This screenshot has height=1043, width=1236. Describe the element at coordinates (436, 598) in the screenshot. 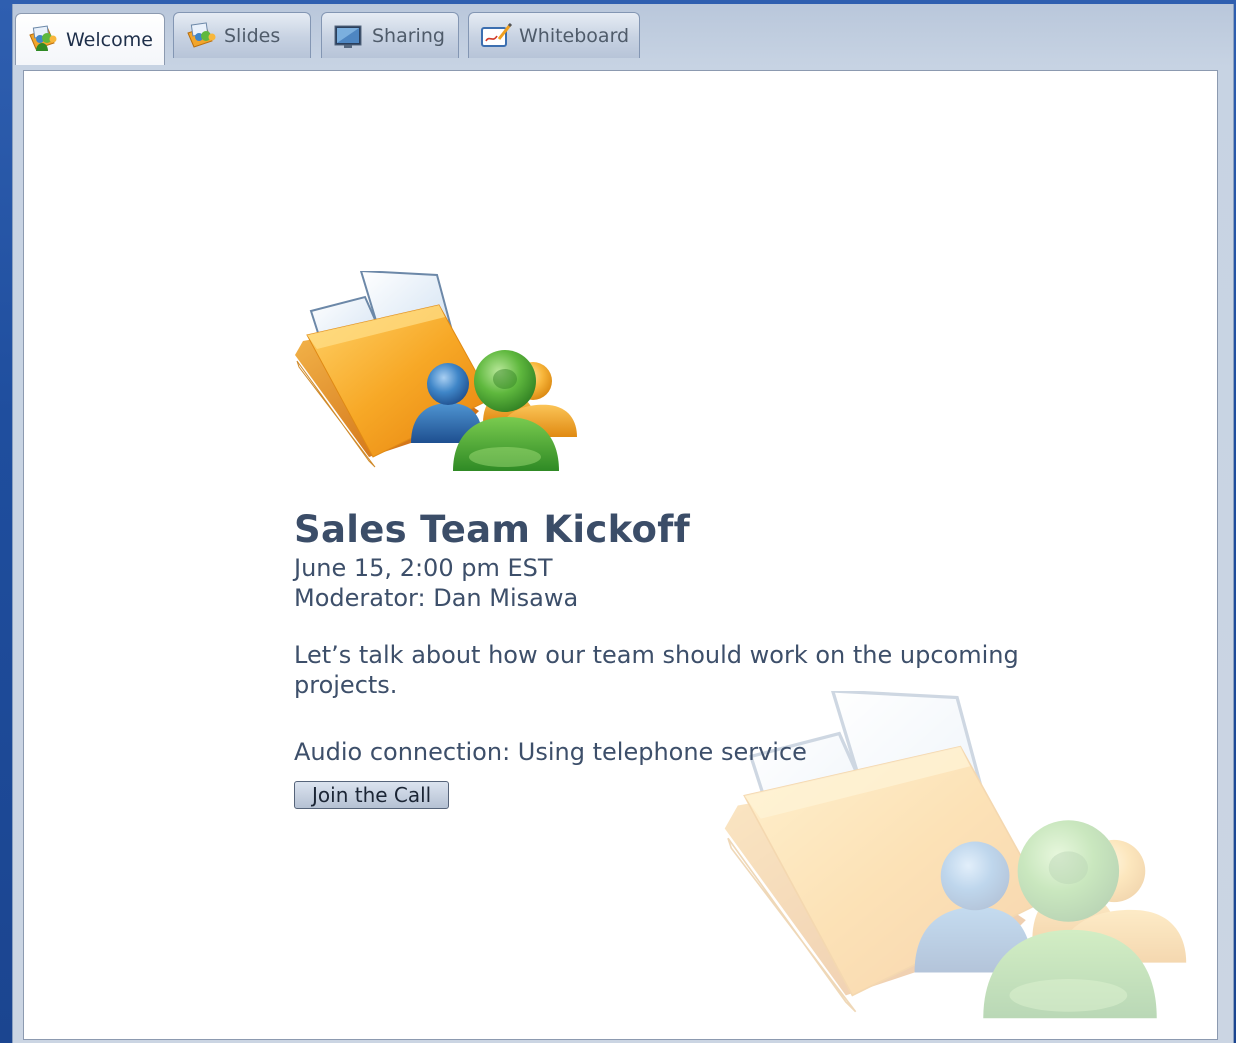

I see `meeting-moderator: Moderator: Dan Misawa` at that location.